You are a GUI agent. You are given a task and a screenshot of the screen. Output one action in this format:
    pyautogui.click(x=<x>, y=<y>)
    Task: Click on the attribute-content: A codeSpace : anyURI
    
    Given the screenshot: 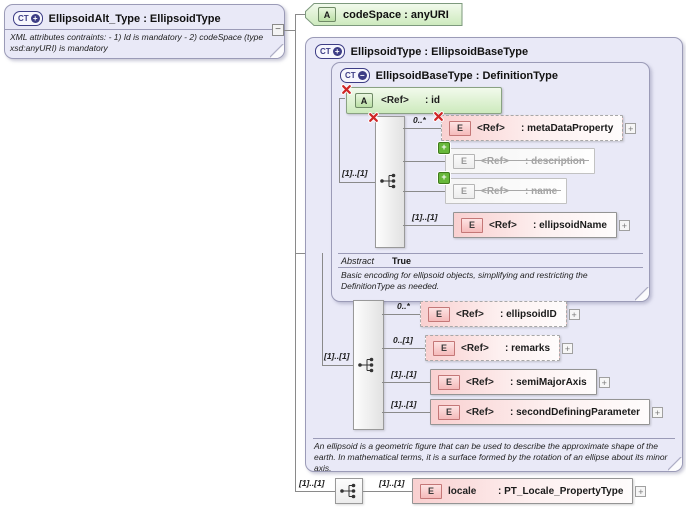 What is the action you would take?
    pyautogui.click(x=383, y=14)
    